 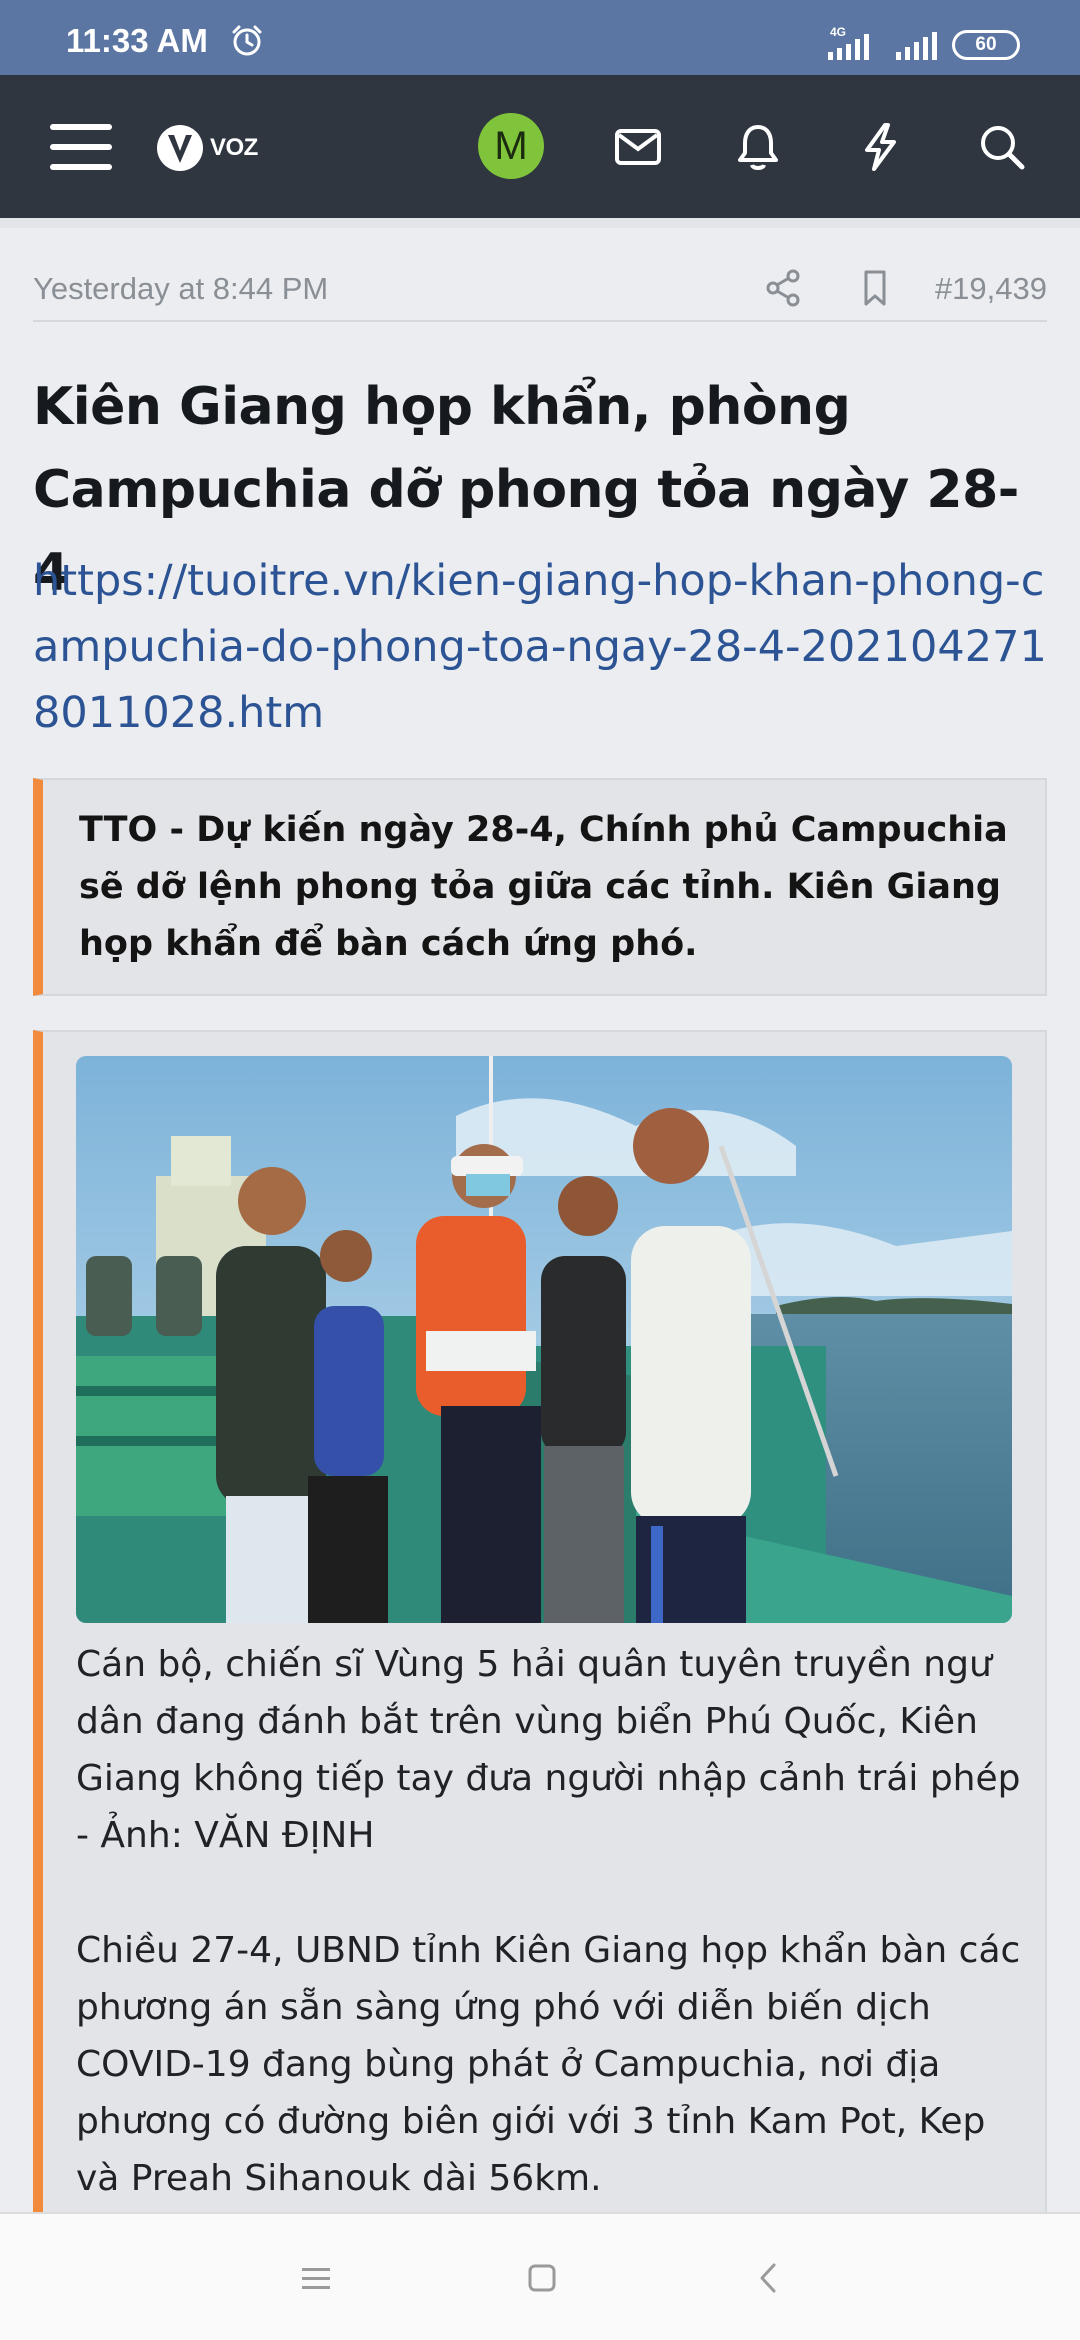 I want to click on post-meta: Yesterday at 8:44 PM #19,439, so click(x=540, y=295).